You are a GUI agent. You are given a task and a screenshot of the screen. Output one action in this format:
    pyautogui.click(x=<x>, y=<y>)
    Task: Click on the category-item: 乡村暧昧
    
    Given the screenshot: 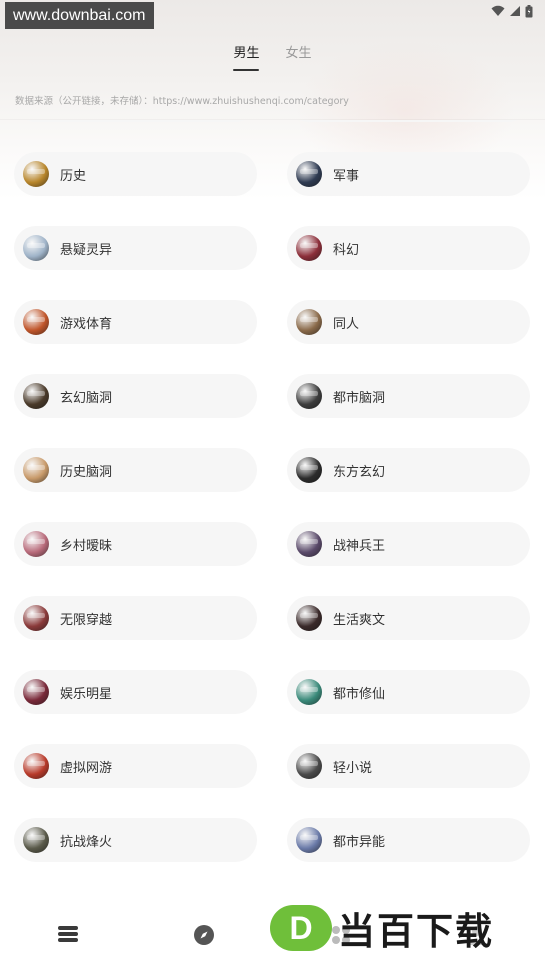 What is the action you would take?
    pyautogui.click(x=135, y=544)
    